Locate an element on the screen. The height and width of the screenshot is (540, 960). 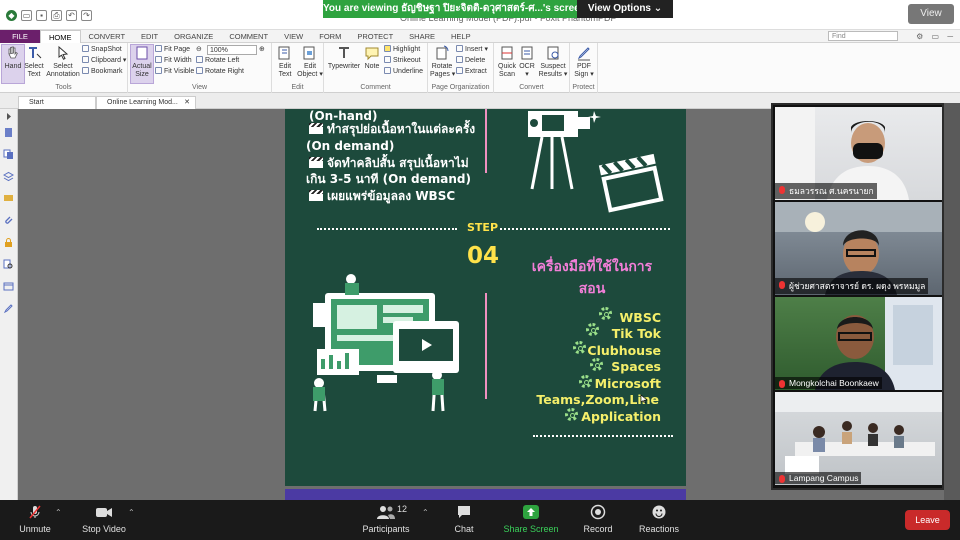
participants-label: Participants is located at coordinates (386, 529).